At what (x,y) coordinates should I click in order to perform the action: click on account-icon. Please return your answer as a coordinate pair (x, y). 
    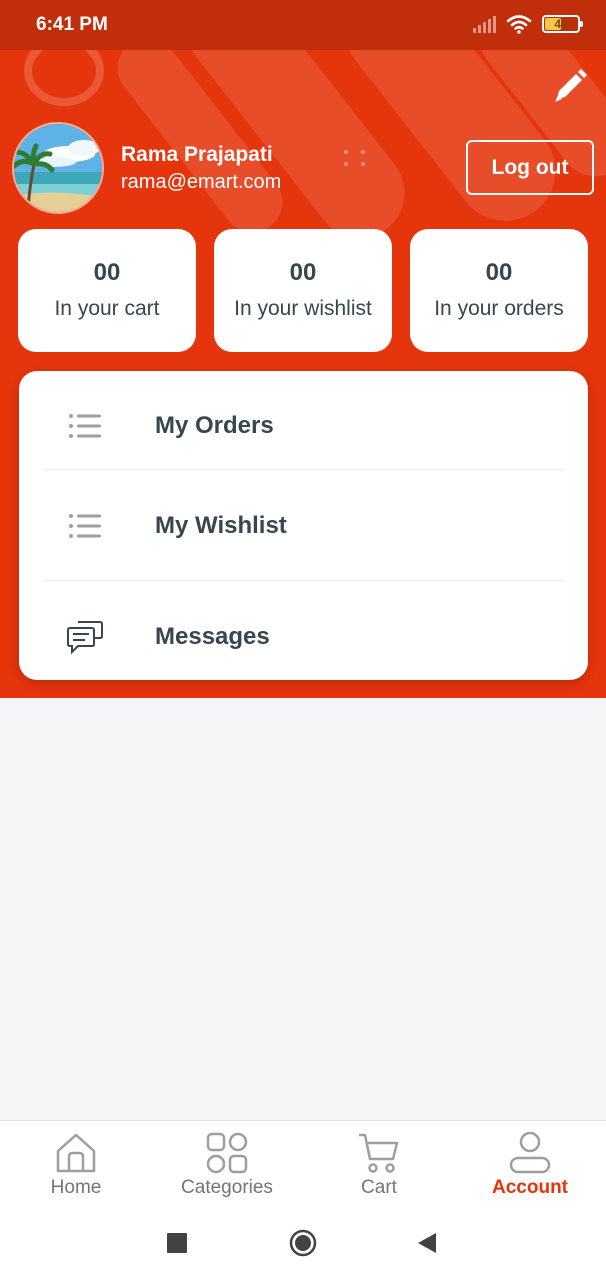
    Looking at the image, I should click on (530, 1152).